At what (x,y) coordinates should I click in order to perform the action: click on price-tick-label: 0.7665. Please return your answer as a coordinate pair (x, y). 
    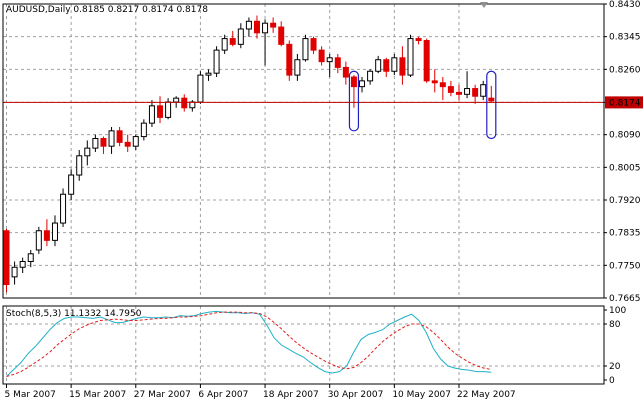
    Looking at the image, I should click on (625, 299).